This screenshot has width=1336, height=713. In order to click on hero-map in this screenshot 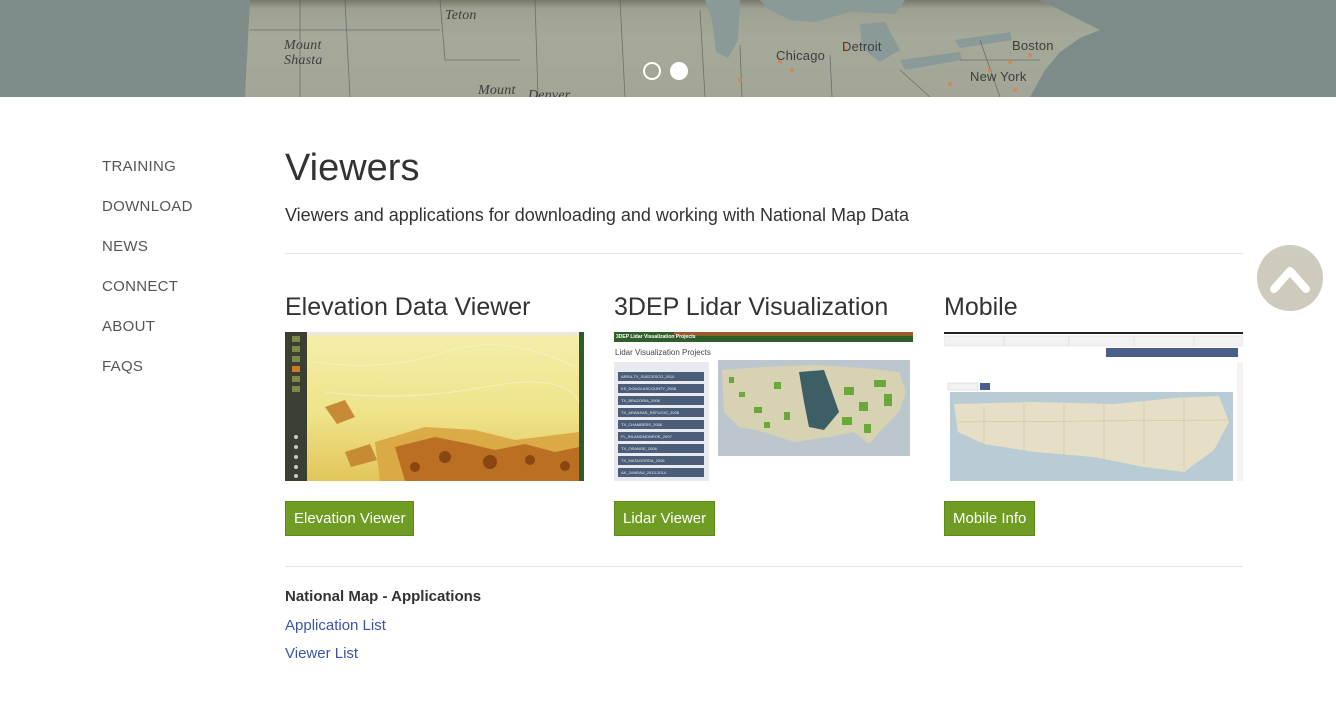, I will do `click(668, 48)`.